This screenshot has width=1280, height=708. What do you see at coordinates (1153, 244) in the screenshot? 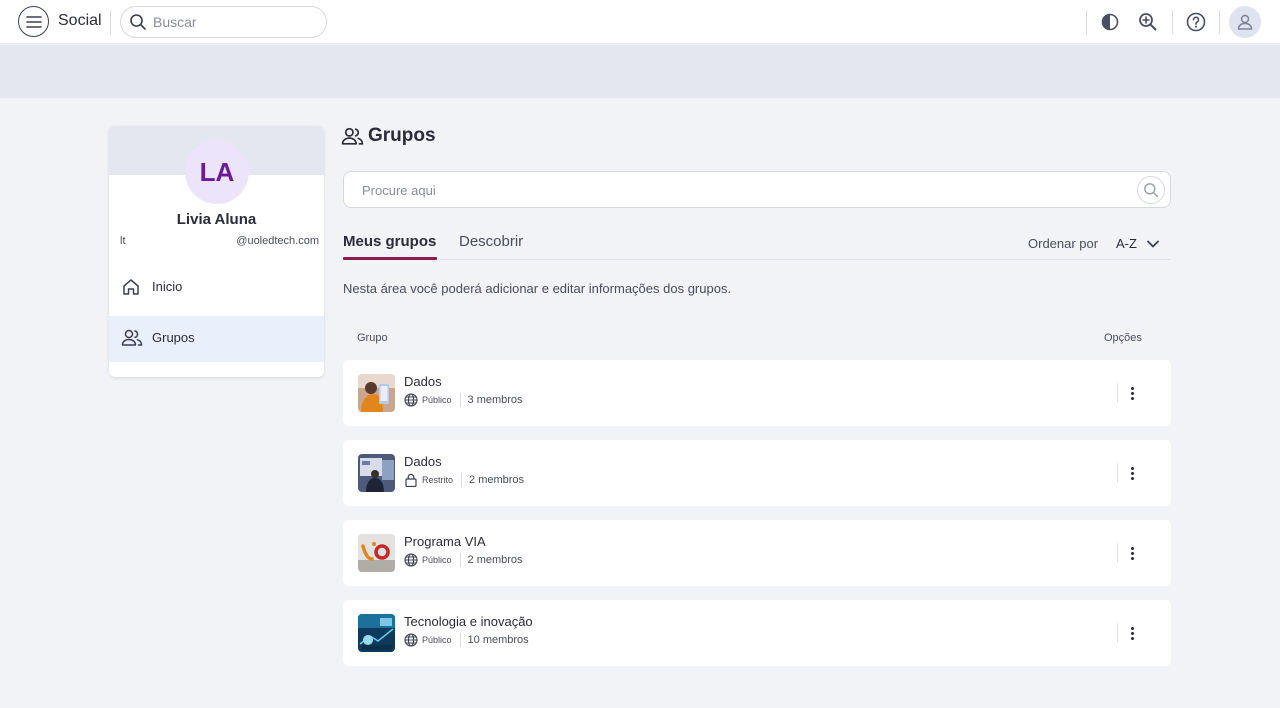
I see `chevron-down-icon` at bounding box center [1153, 244].